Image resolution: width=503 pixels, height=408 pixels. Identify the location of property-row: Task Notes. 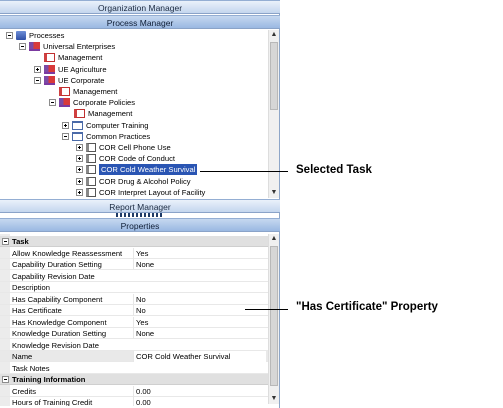
(134, 368).